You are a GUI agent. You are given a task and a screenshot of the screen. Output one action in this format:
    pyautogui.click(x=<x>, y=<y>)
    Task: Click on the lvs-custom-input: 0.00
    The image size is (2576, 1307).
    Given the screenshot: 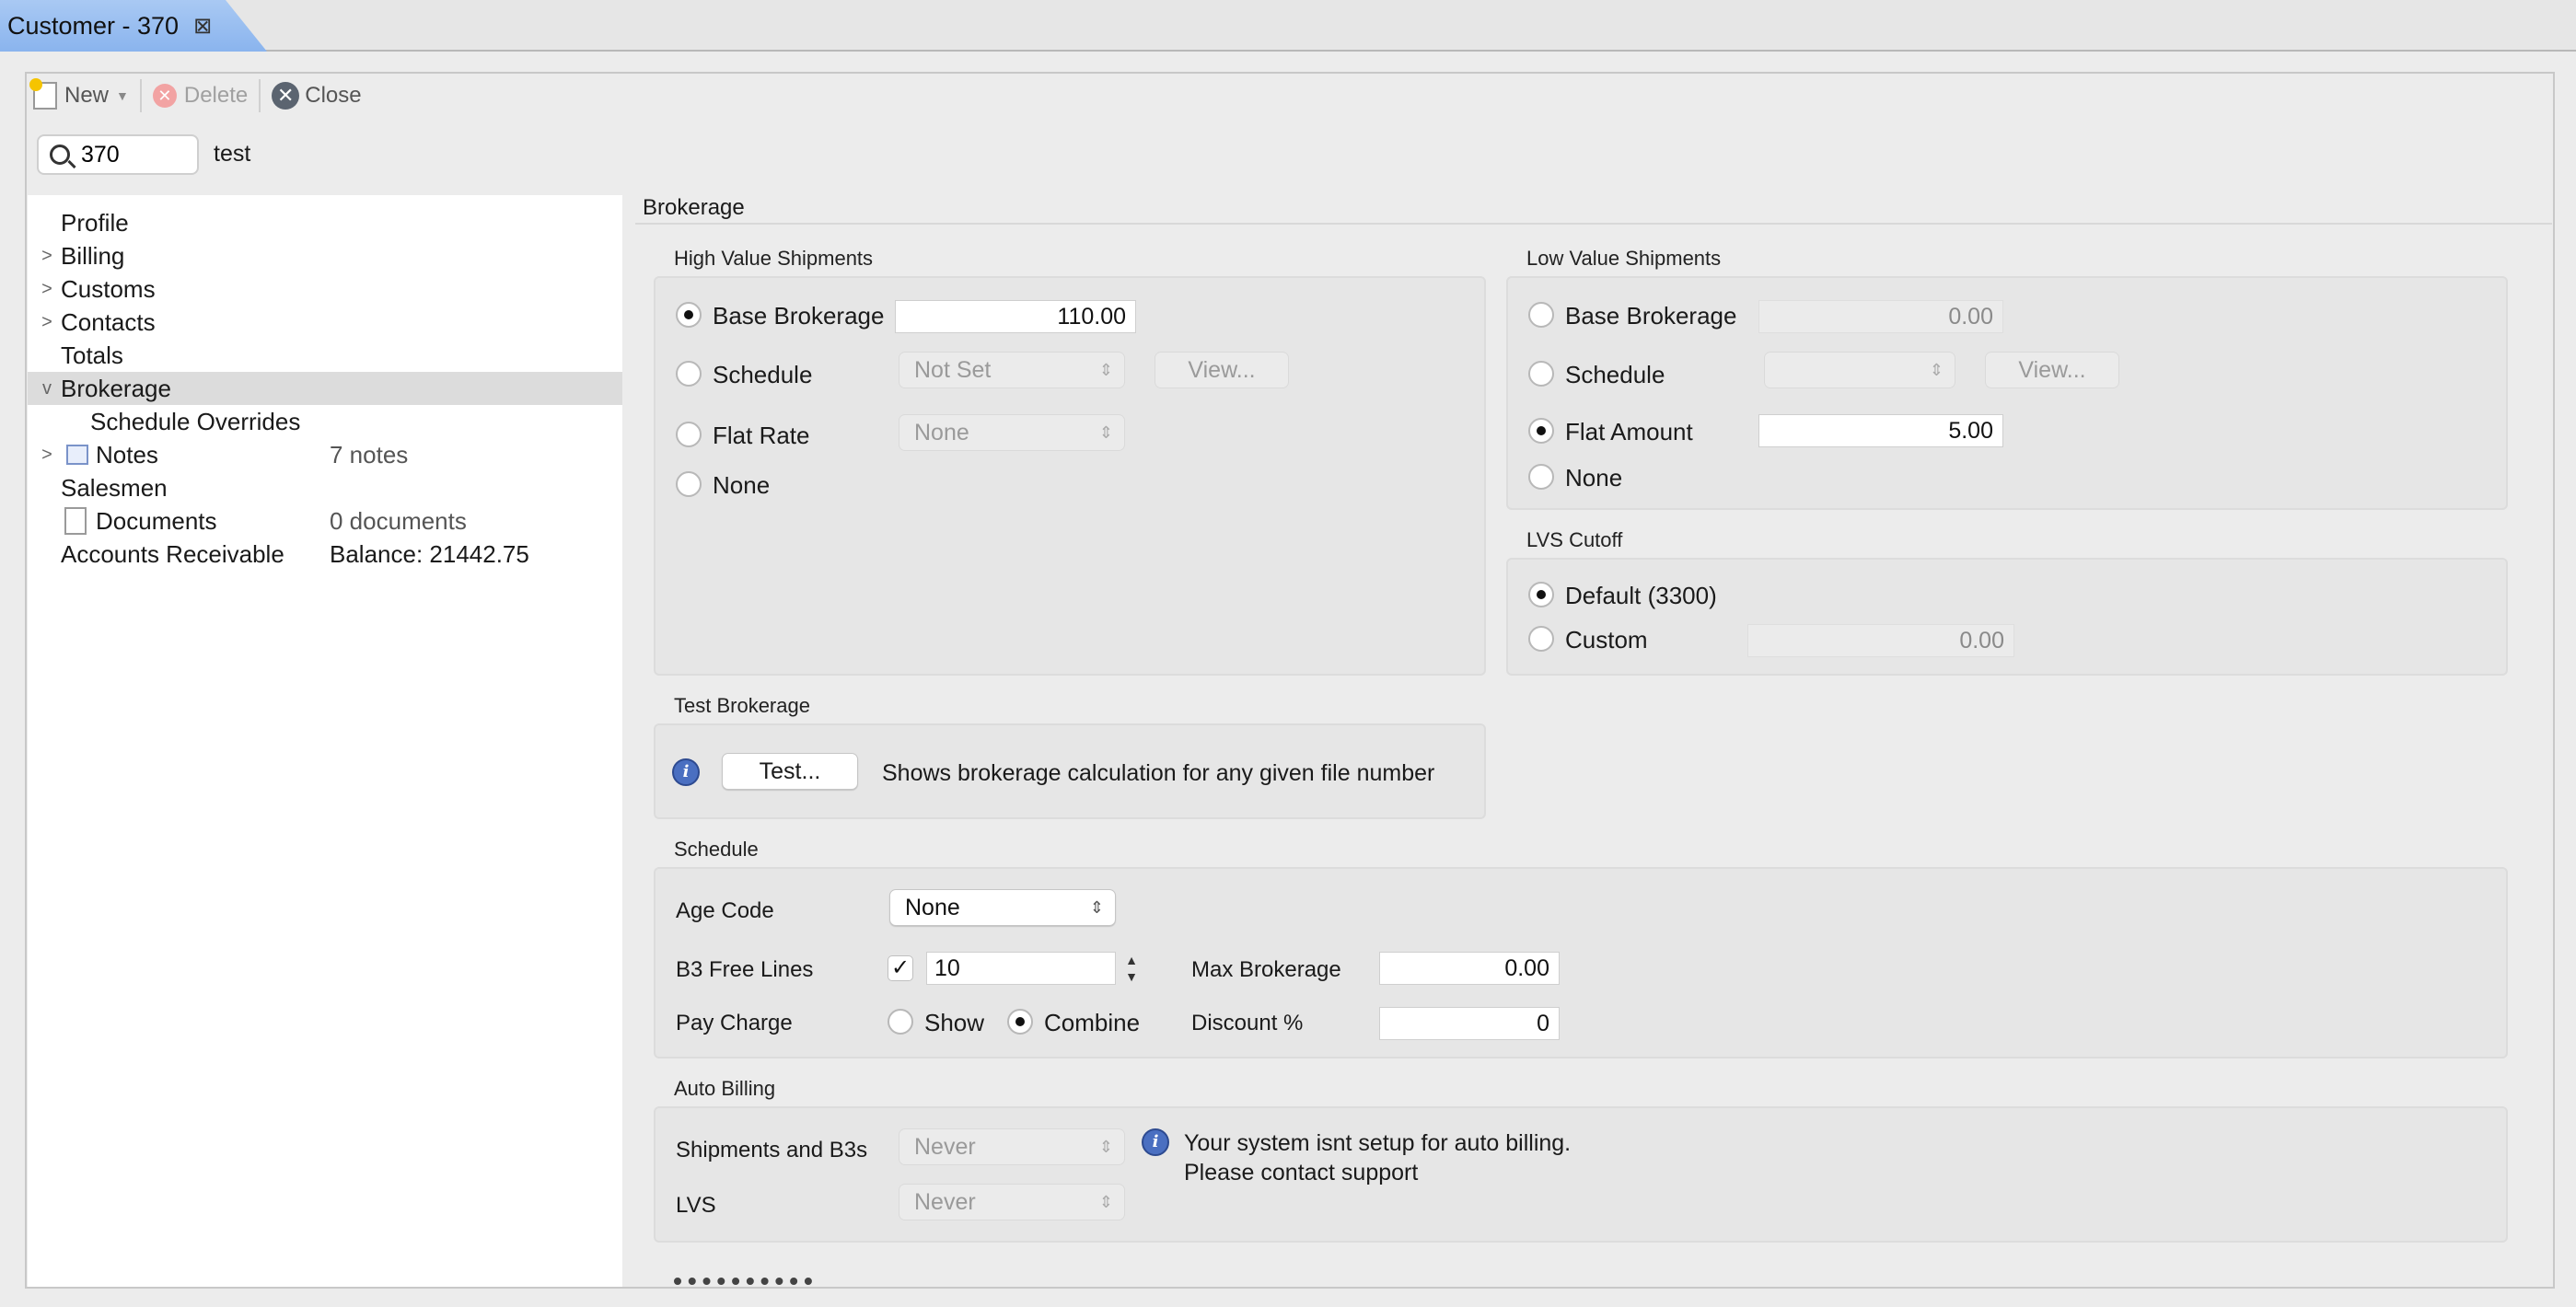 What is the action you would take?
    pyautogui.click(x=1880, y=640)
    